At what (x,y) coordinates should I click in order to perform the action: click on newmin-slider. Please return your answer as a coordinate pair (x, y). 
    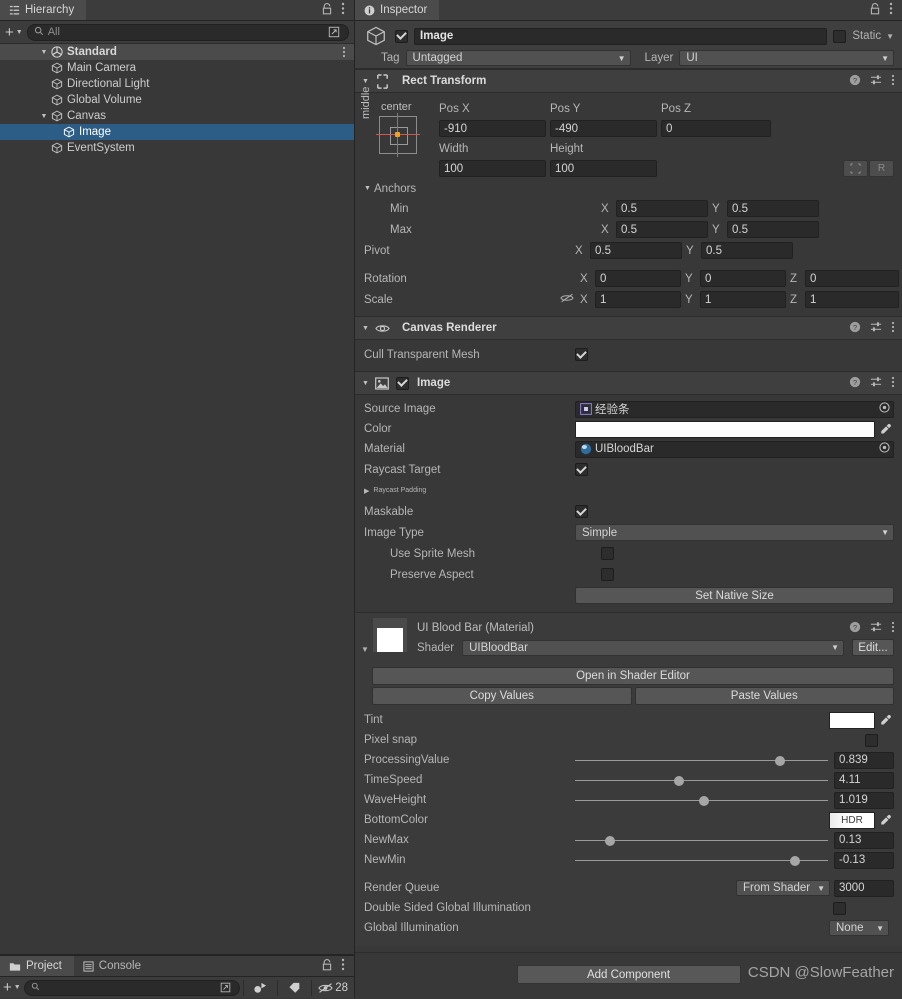
    Looking at the image, I should click on (701, 860).